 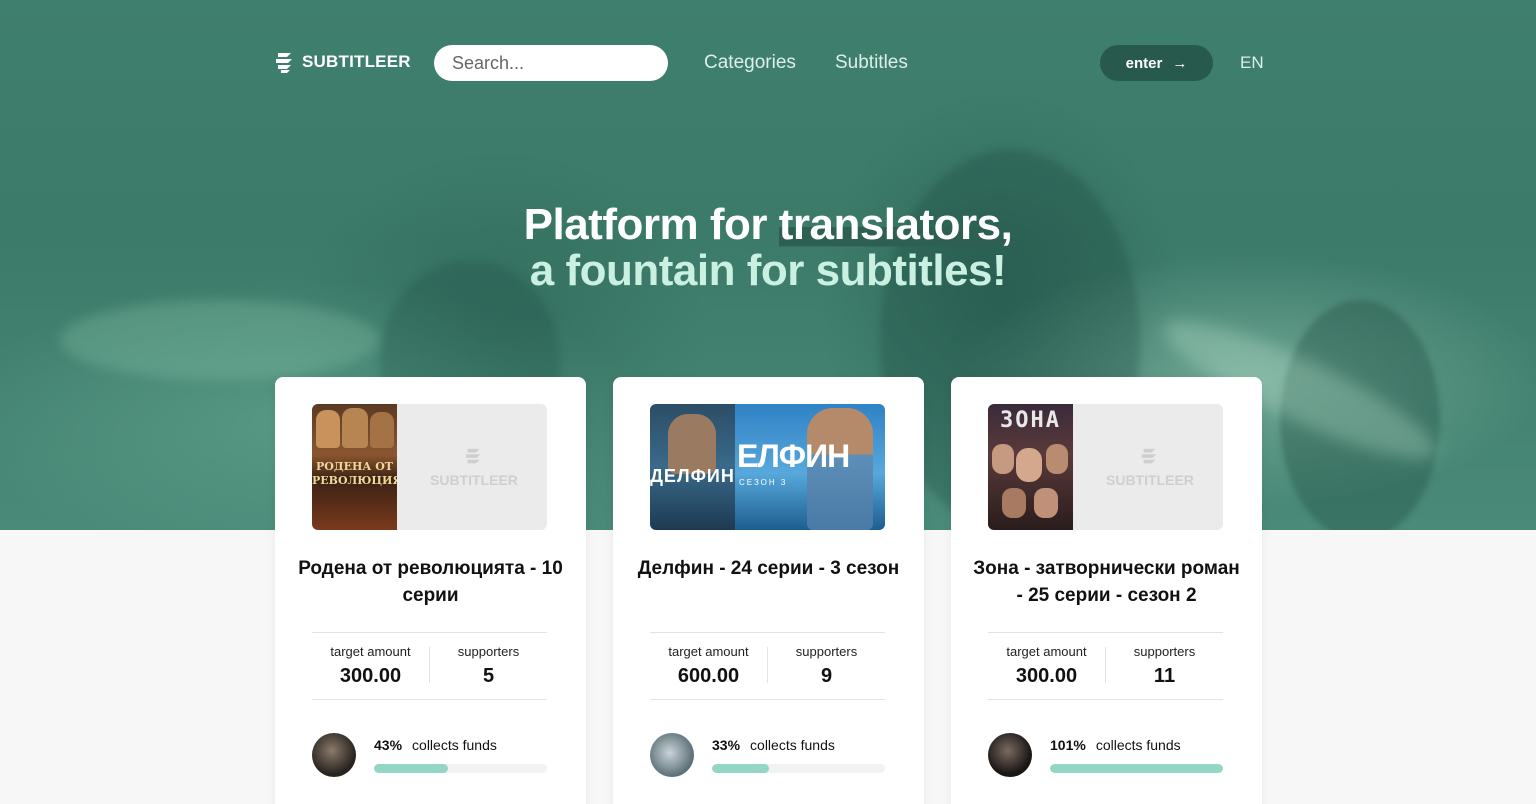 What do you see at coordinates (430, 582) in the screenshot?
I see `card-title: Родена от революцията - 10 серии` at bounding box center [430, 582].